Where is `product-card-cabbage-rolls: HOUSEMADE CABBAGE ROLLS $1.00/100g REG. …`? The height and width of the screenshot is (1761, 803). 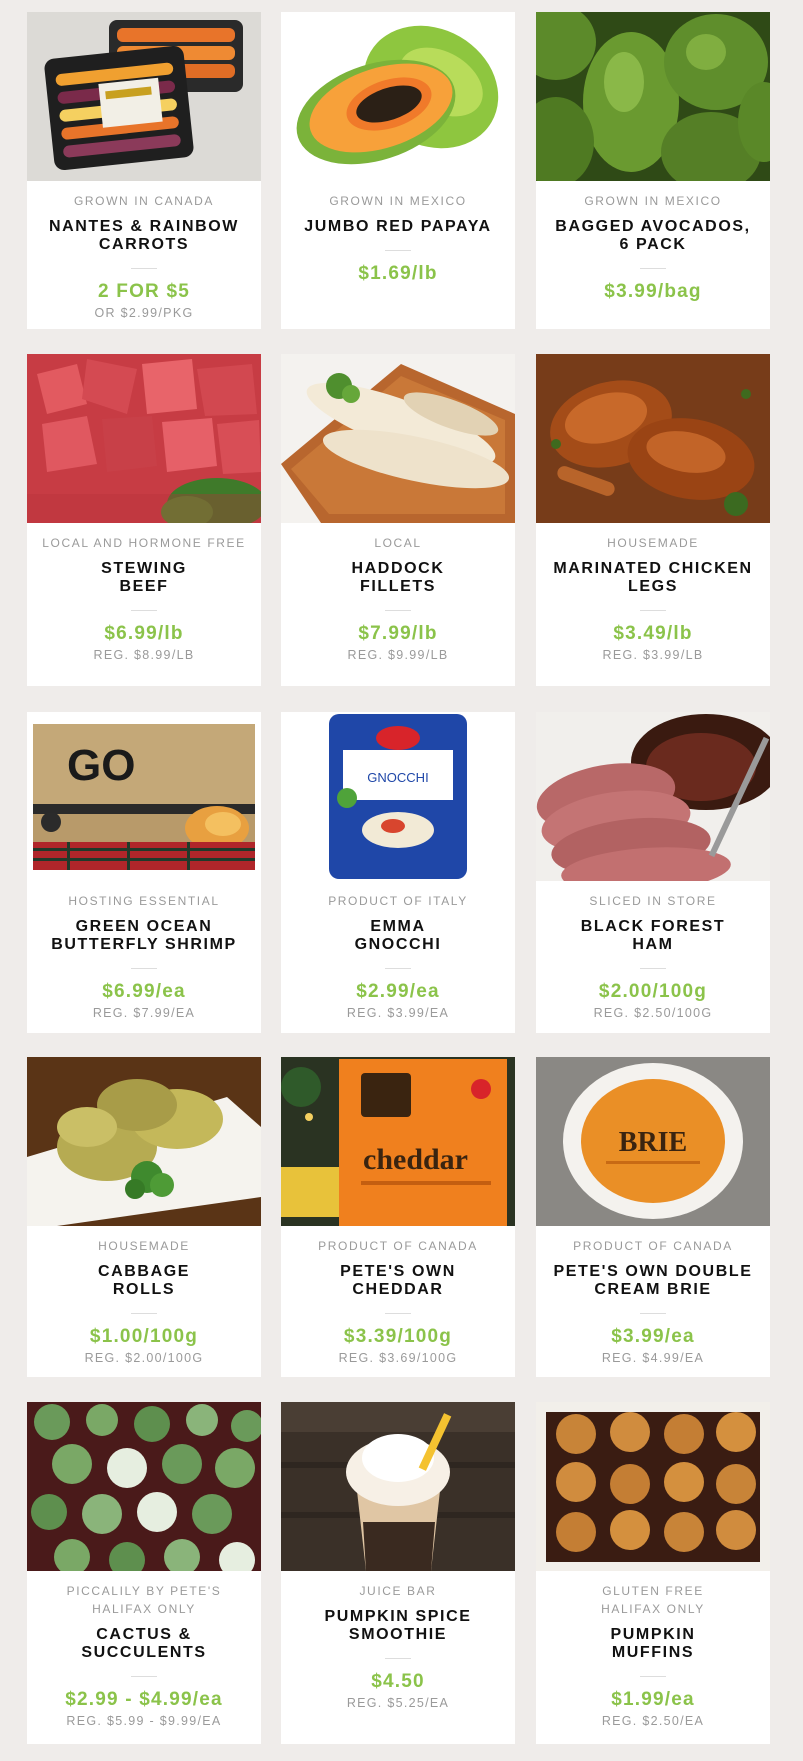
product-card-cabbage-rolls: HOUSEMADE CABBAGE ROLLS $1.00/100g REG. … is located at coordinates (144, 1217).